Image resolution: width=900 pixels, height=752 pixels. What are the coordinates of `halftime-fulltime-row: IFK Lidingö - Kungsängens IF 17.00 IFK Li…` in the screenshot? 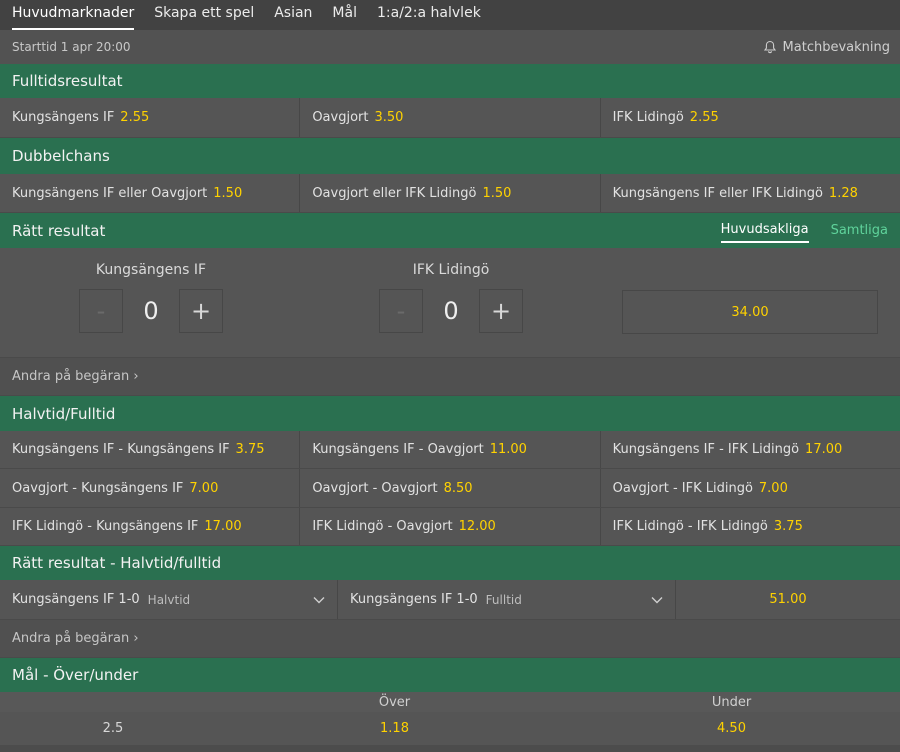 It's located at (450, 527).